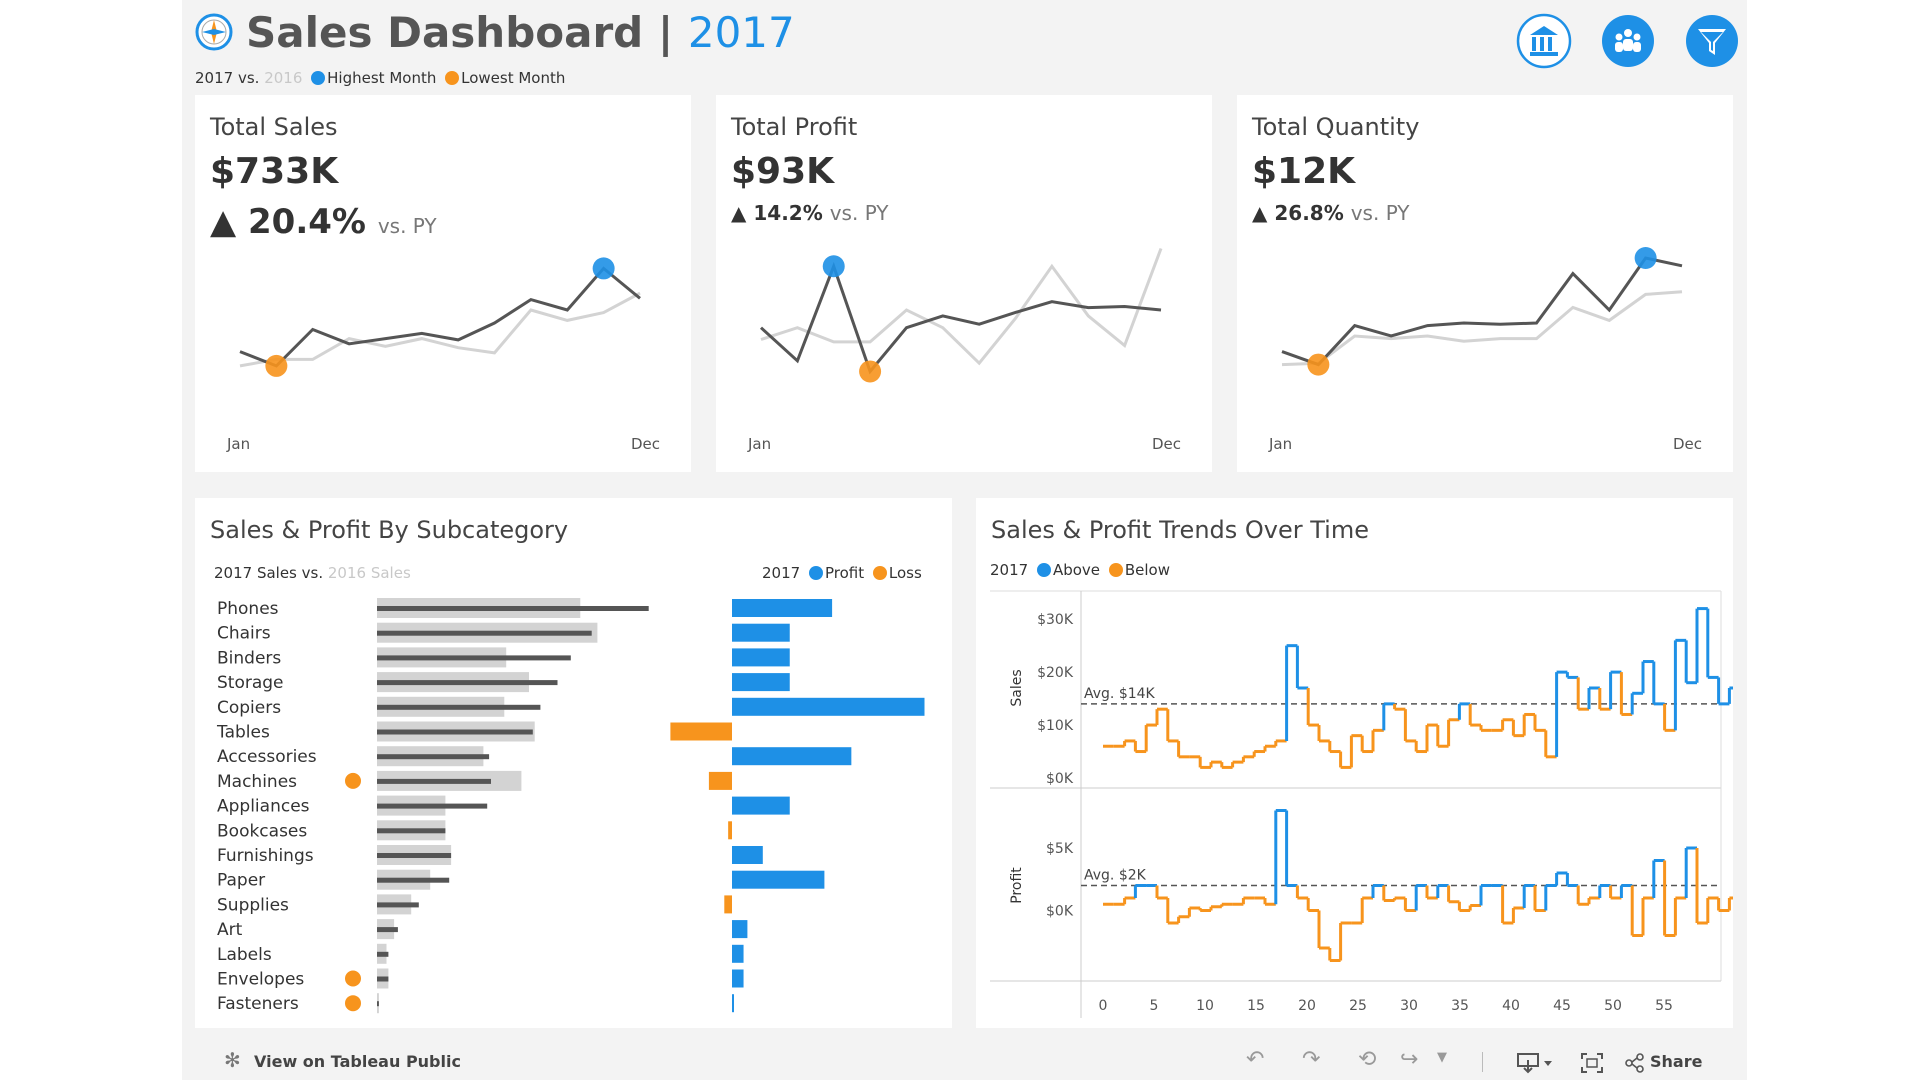 This screenshot has width=1920, height=1080. I want to click on highest-dot, so click(318, 78).